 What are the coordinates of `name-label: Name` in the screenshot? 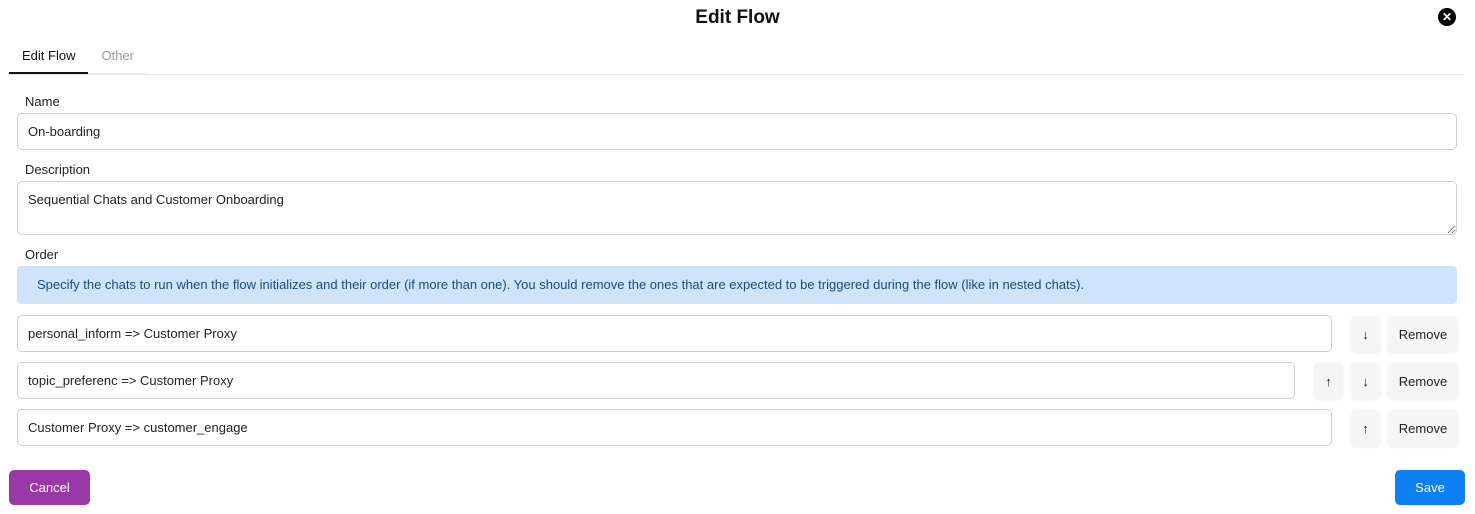 It's located at (42, 101).